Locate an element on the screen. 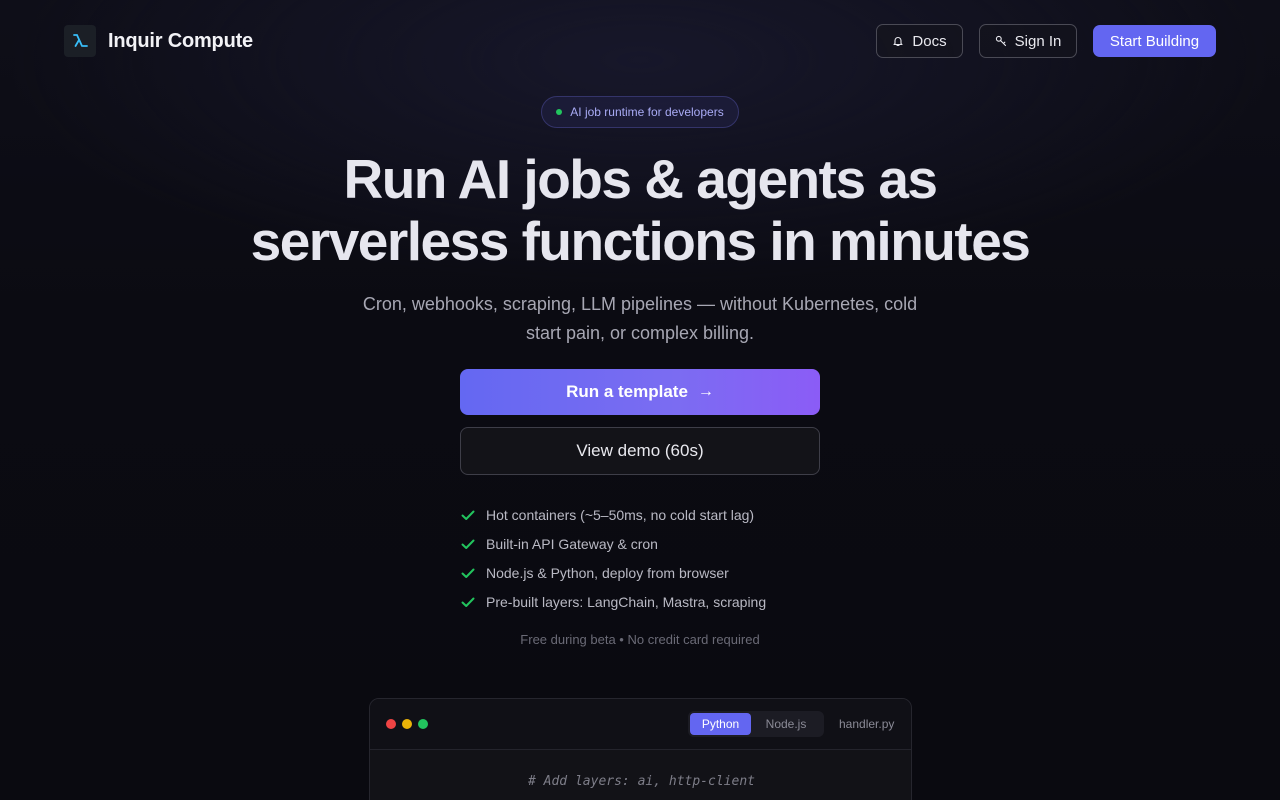 The height and width of the screenshot is (800, 1280). lambda-icon is located at coordinates (80, 41).